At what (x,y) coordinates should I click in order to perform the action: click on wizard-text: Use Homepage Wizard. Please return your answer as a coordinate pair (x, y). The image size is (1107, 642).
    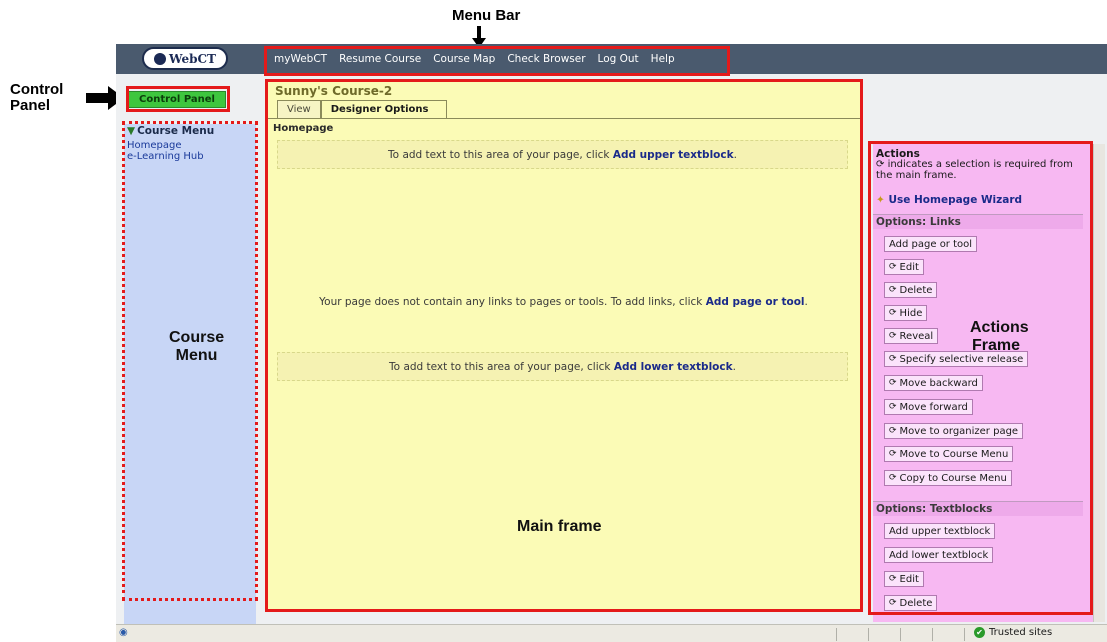
    Looking at the image, I should click on (955, 200).